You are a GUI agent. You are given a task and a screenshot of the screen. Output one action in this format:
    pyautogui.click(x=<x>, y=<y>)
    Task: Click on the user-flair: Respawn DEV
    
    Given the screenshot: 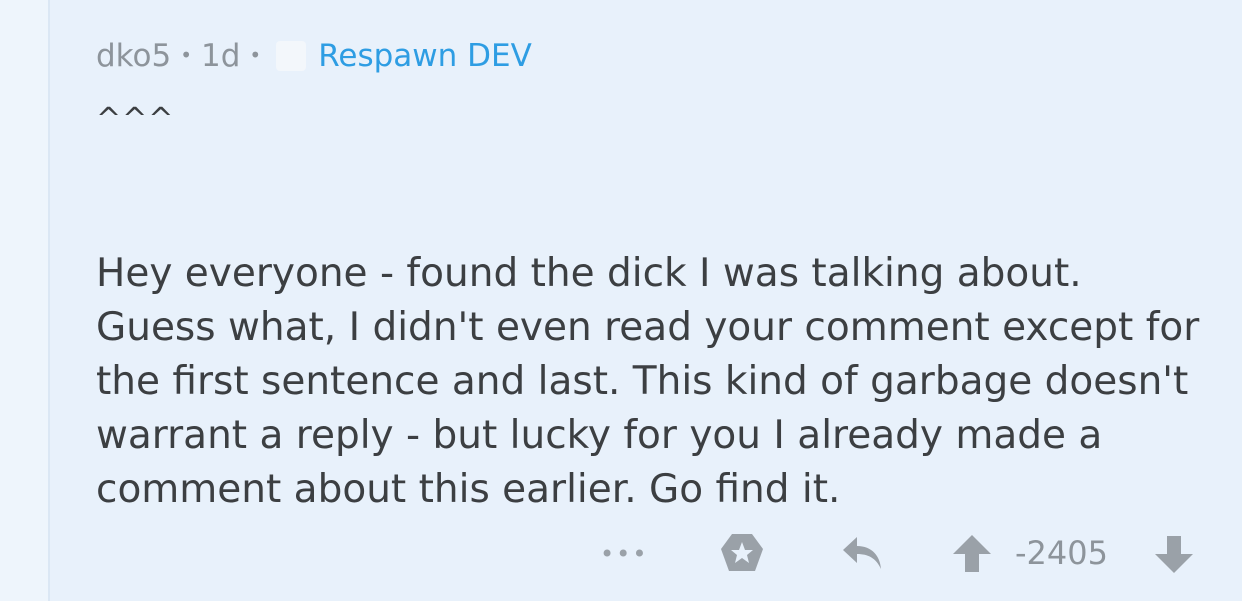 What is the action you would take?
    pyautogui.click(x=425, y=56)
    